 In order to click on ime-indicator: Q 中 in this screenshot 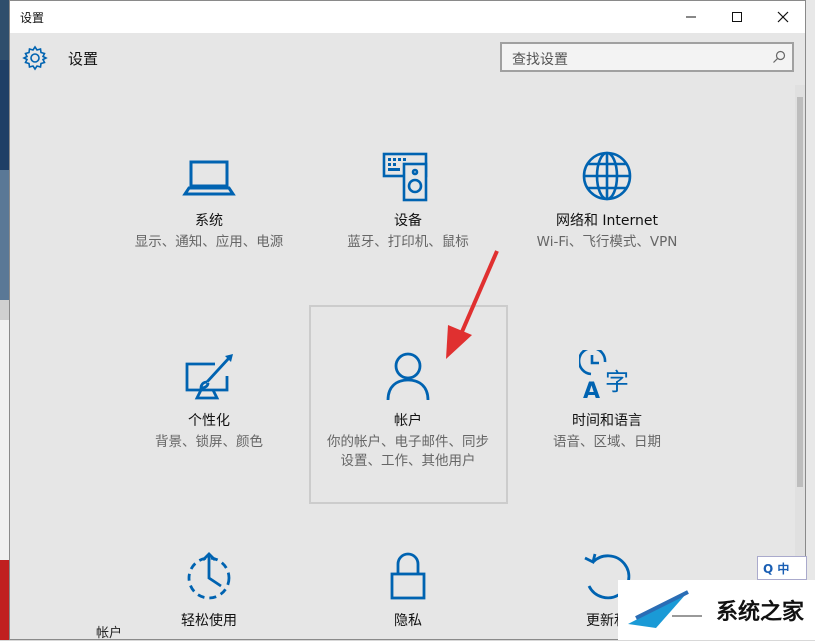, I will do `click(782, 568)`.